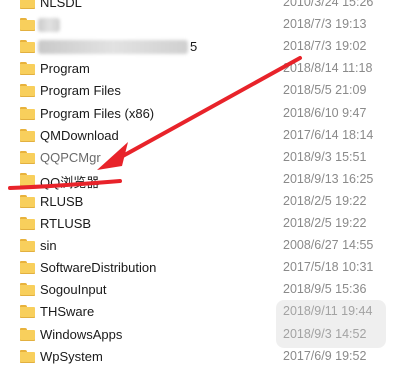  I want to click on annotation-arrow, so click(206, 110).